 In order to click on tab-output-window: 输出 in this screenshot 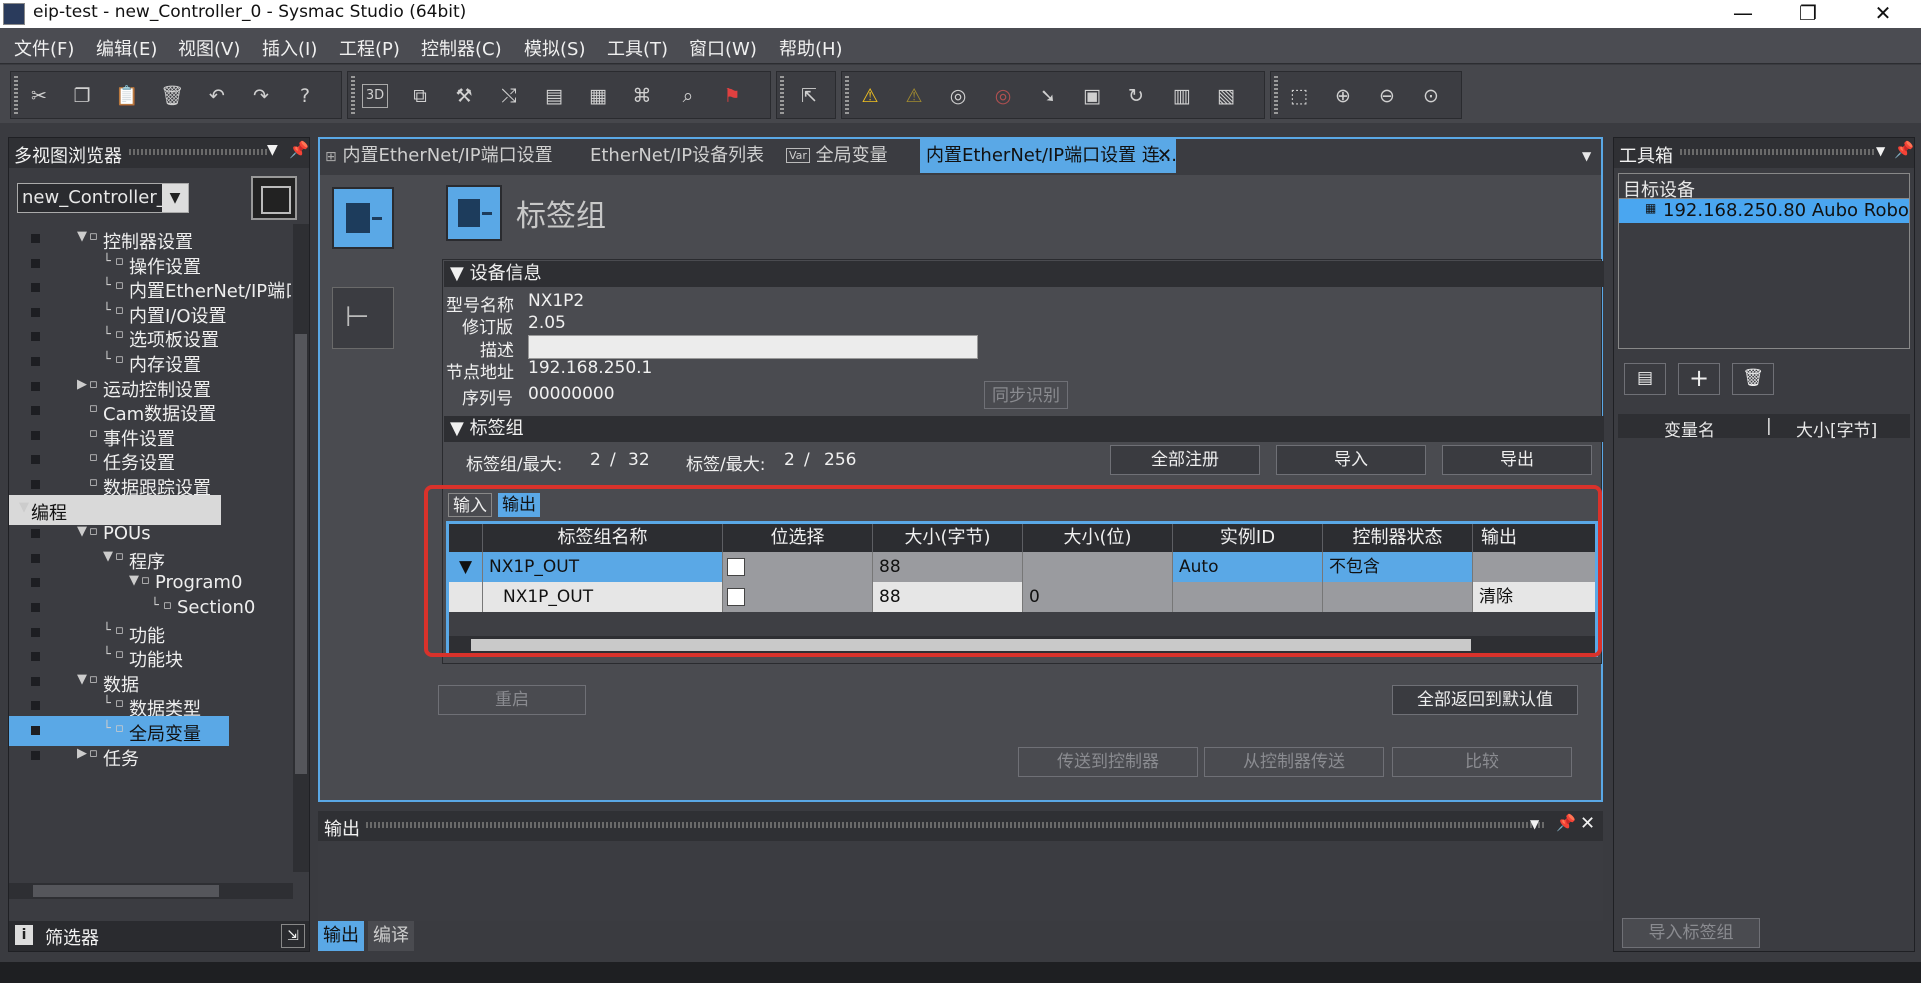, I will do `click(341, 936)`.